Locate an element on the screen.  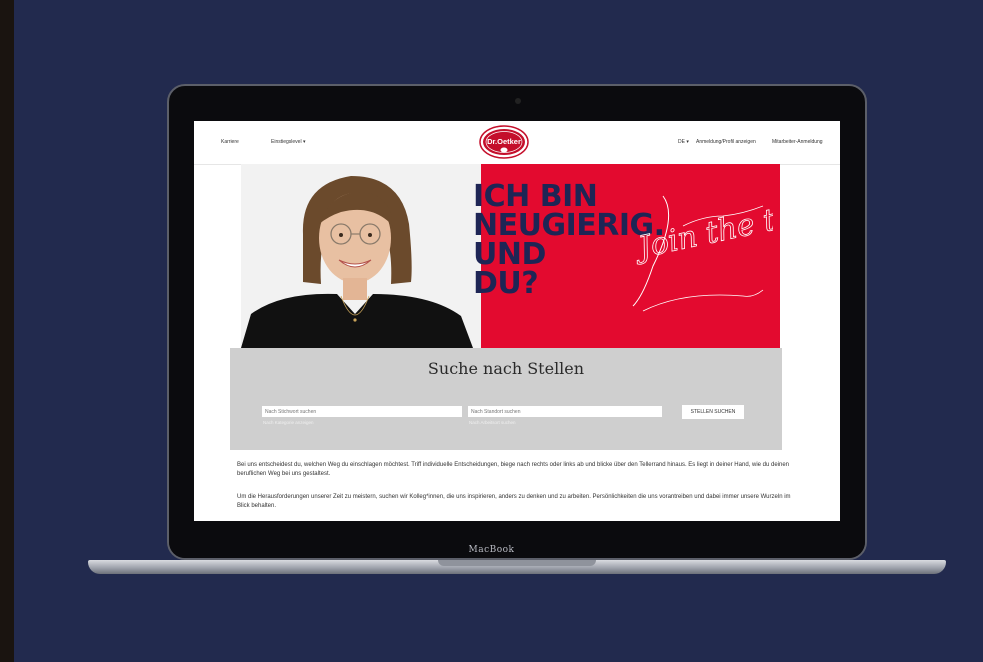
hero-portrait-image is located at coordinates (361, 256).